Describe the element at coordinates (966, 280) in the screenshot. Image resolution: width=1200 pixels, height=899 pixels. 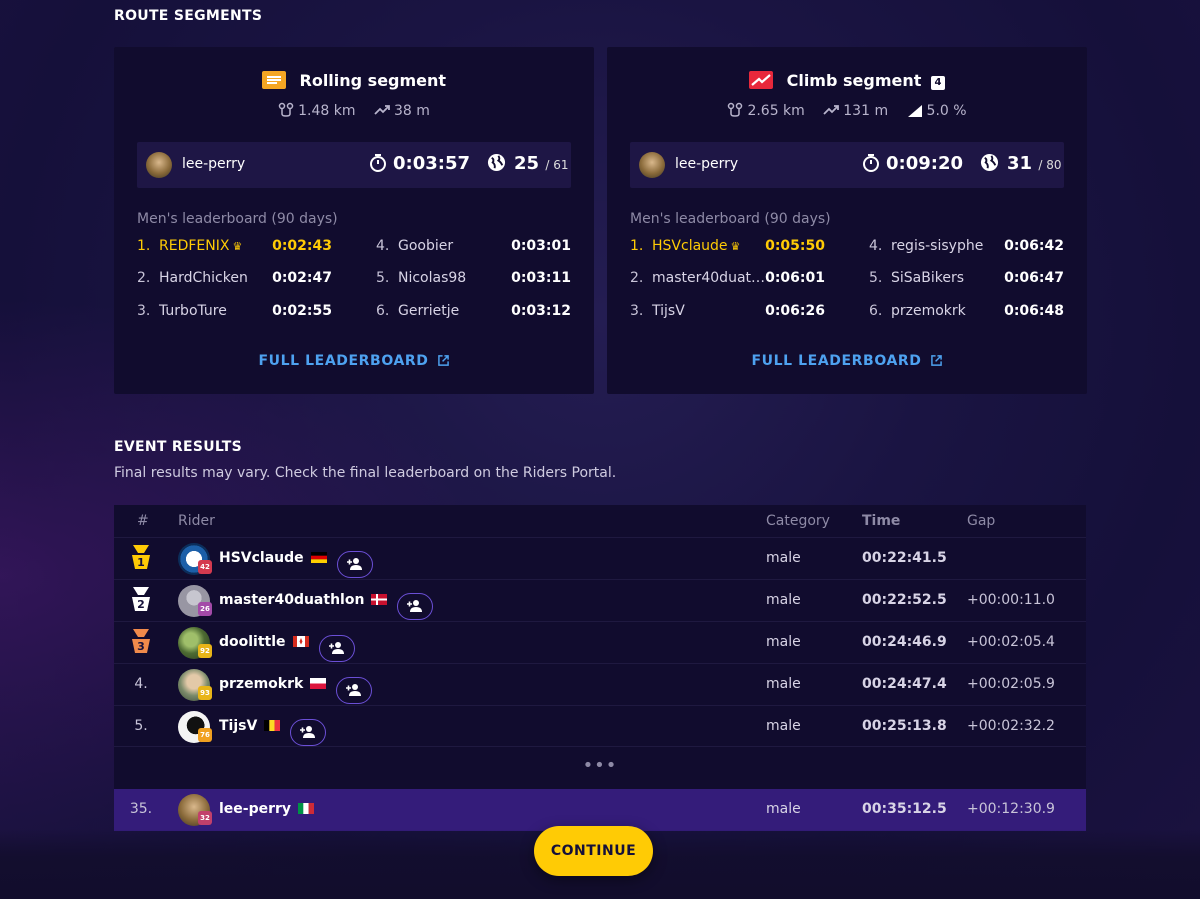
I see `leaderboard-entry: 5. SiSaBikers 0:06:47` at that location.